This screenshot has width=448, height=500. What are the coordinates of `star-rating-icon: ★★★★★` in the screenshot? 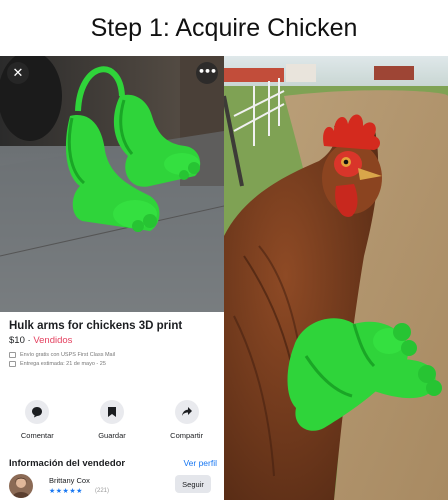 It's located at (66, 491).